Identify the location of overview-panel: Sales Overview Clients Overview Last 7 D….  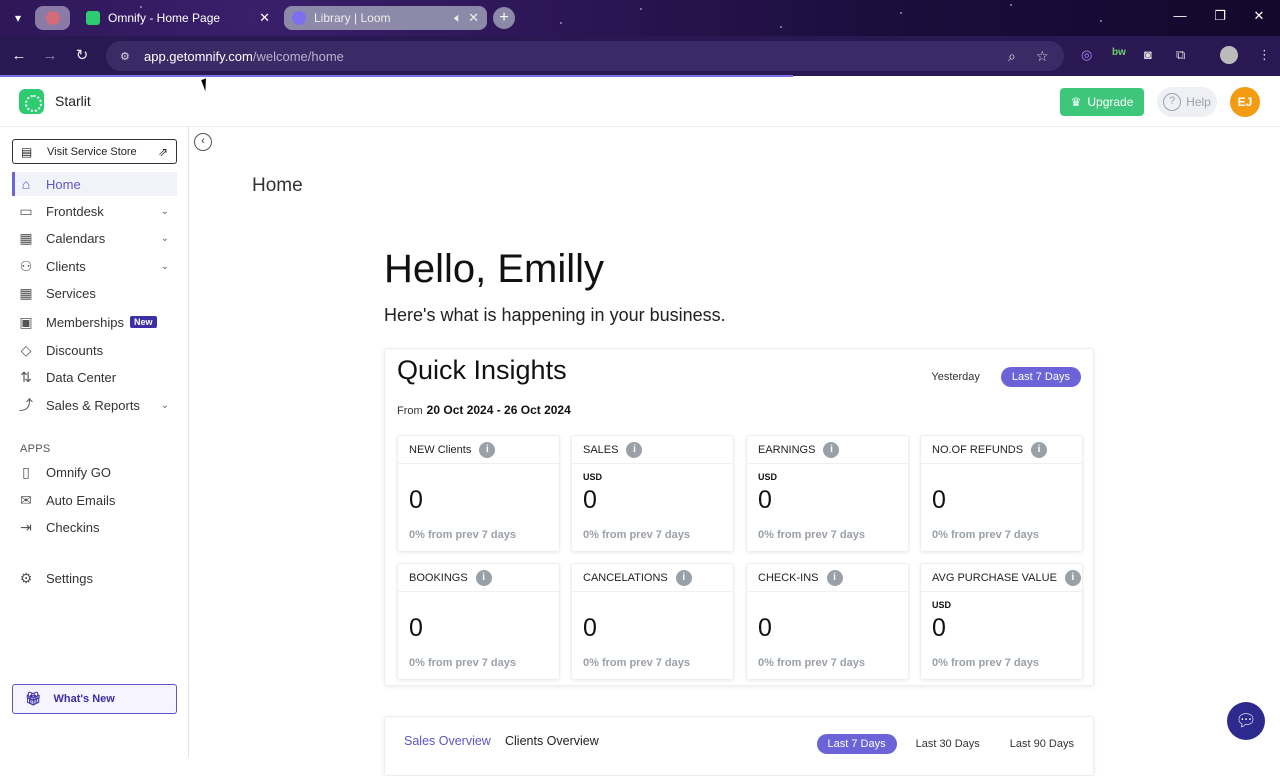
(739, 746).